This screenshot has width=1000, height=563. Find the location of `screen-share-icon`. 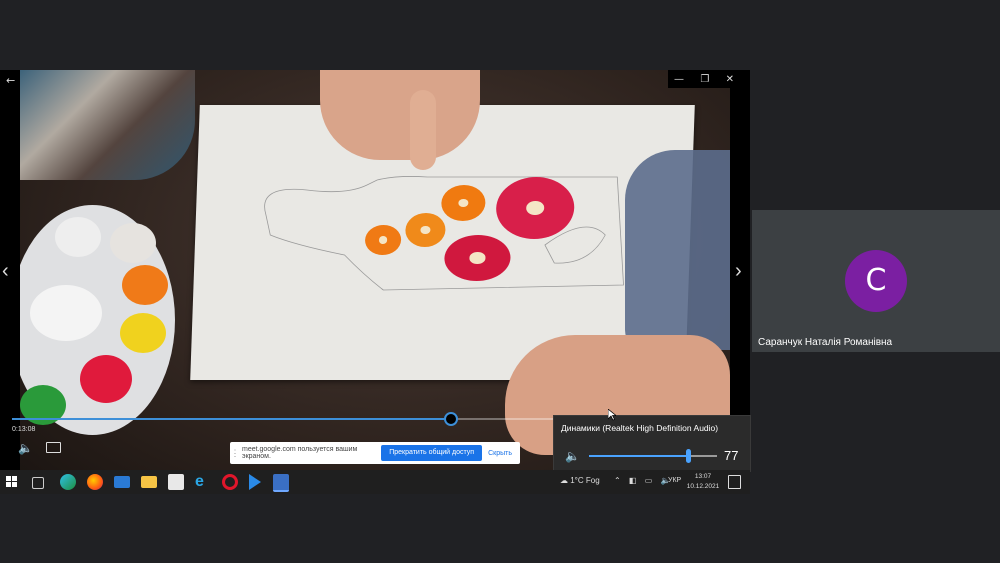

screen-share-icon is located at coordinates (281, 483).